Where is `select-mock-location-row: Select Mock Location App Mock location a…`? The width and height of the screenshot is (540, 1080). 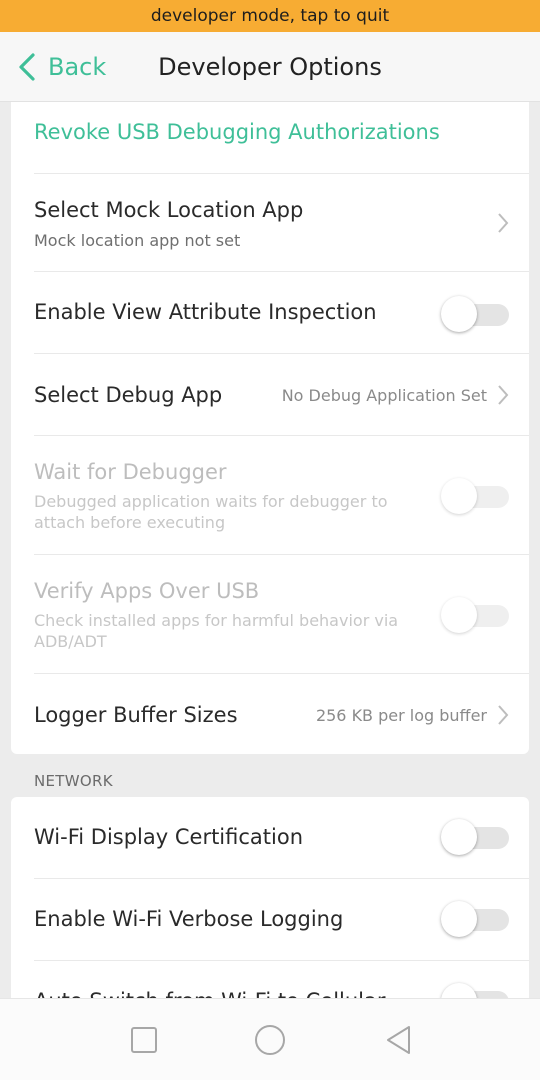 select-mock-location-row: Select Mock Location App Mock location a… is located at coordinates (270, 223).